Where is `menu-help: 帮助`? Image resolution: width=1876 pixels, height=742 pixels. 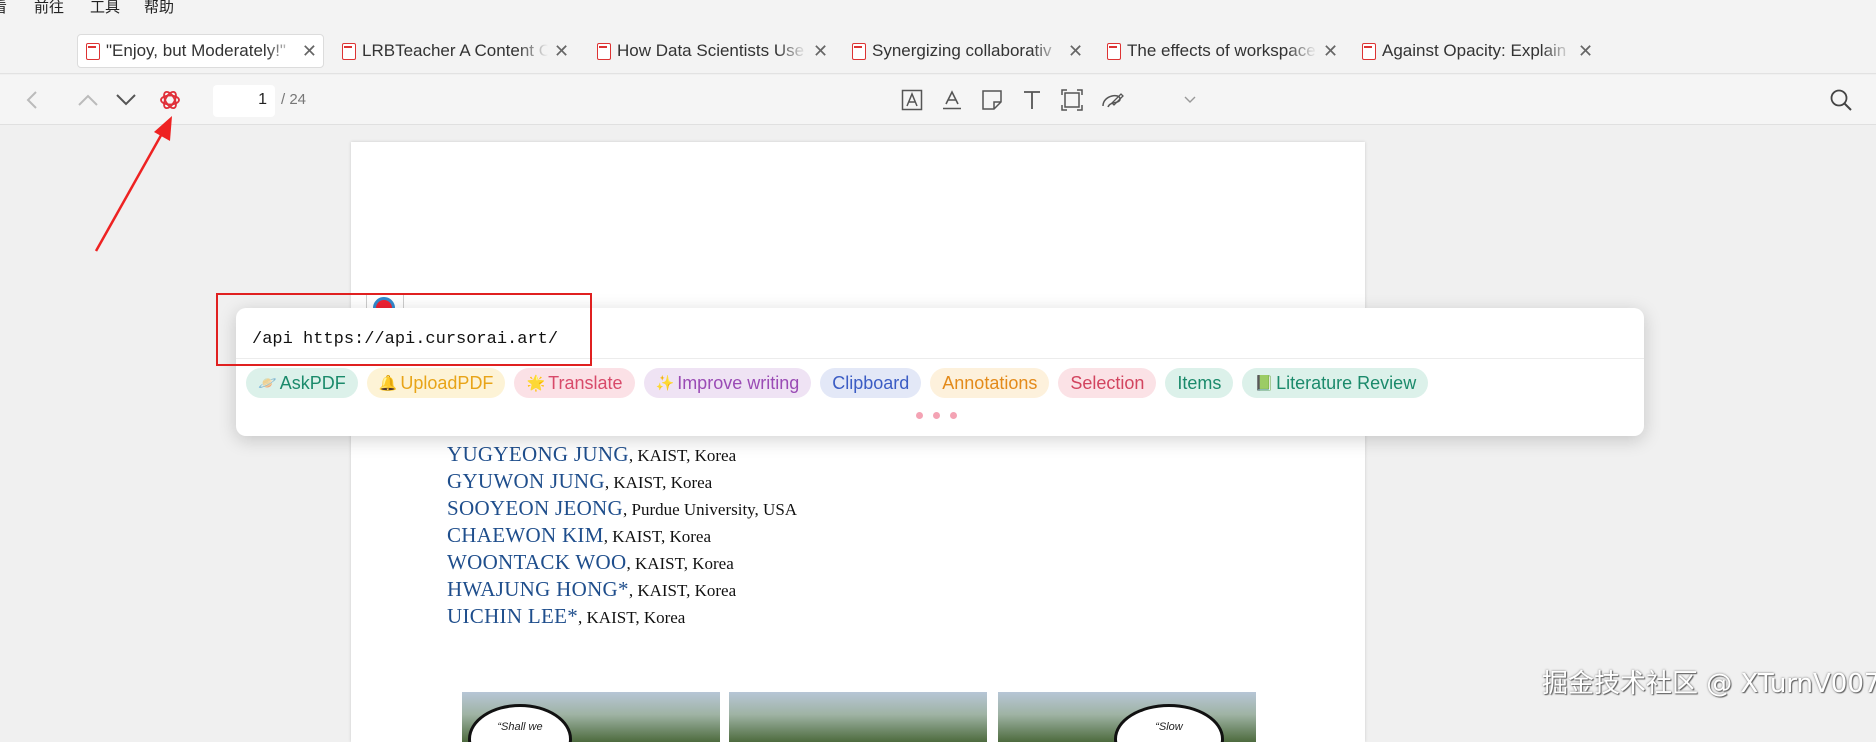
menu-help: 帮助 is located at coordinates (159, 8).